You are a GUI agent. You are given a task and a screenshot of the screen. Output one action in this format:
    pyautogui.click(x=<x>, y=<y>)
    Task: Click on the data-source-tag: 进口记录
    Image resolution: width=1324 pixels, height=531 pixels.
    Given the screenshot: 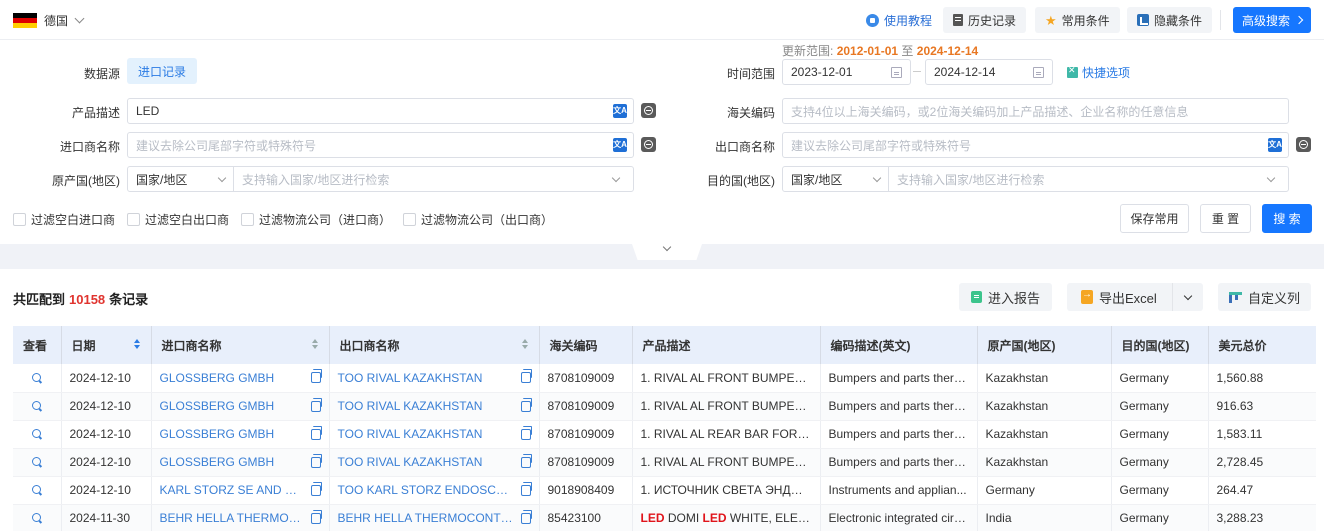 What is the action you would take?
    pyautogui.click(x=162, y=71)
    